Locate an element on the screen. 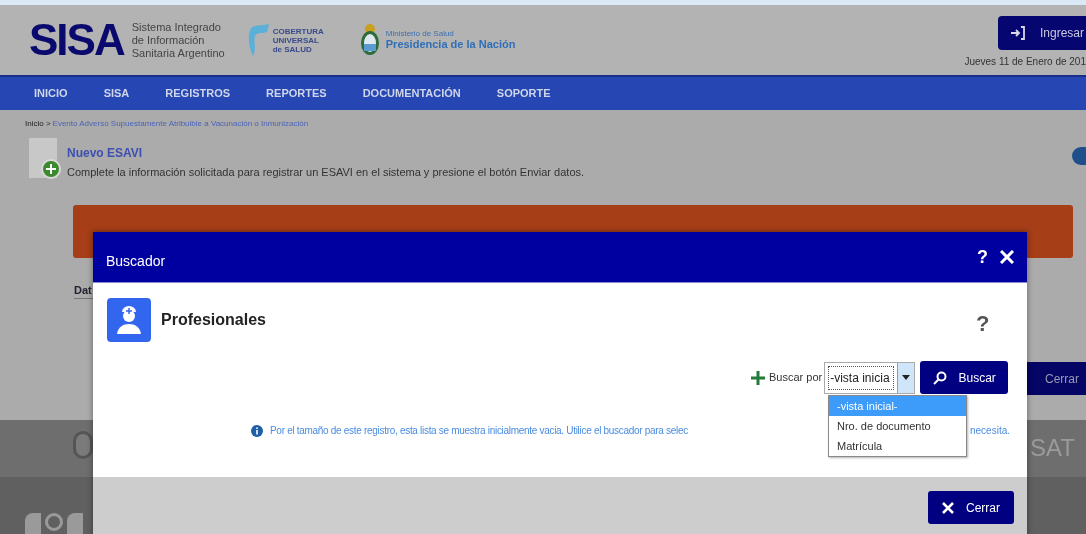 This screenshot has width=1086, height=534. coverage-logo-text: de SALUD is located at coordinates (292, 49).